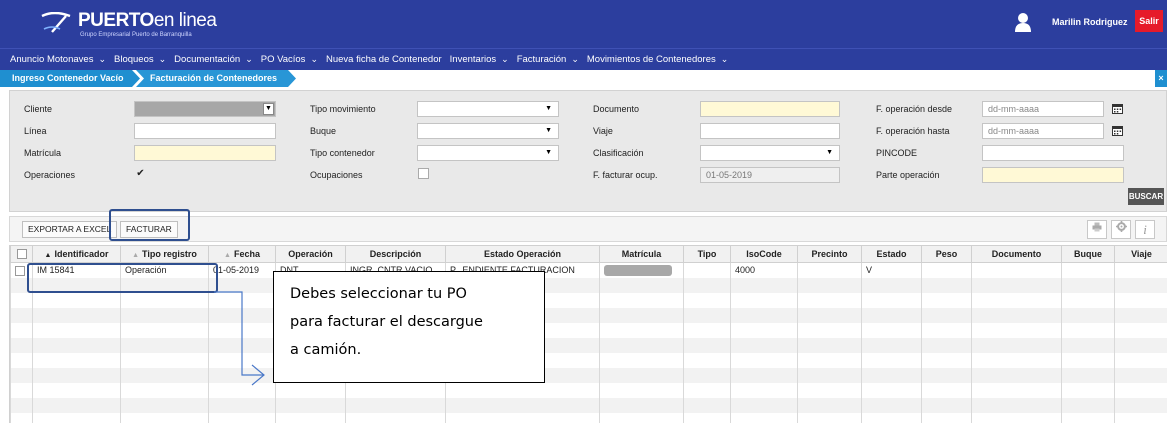 The image size is (1167, 423). What do you see at coordinates (1146, 196) in the screenshot?
I see `search-button: BUSCAR` at bounding box center [1146, 196].